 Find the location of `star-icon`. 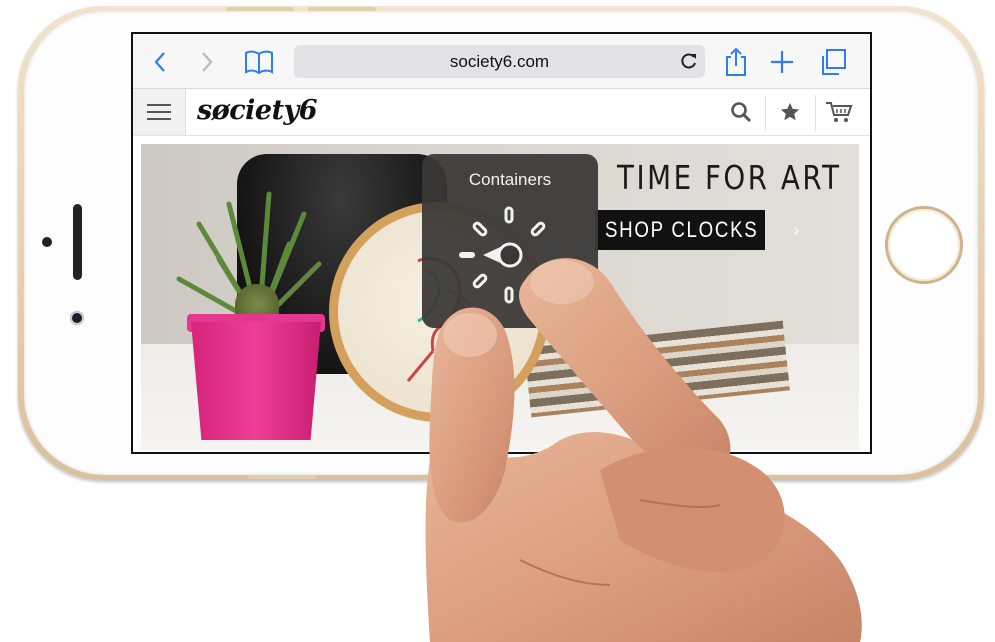

star-icon is located at coordinates (790, 112).